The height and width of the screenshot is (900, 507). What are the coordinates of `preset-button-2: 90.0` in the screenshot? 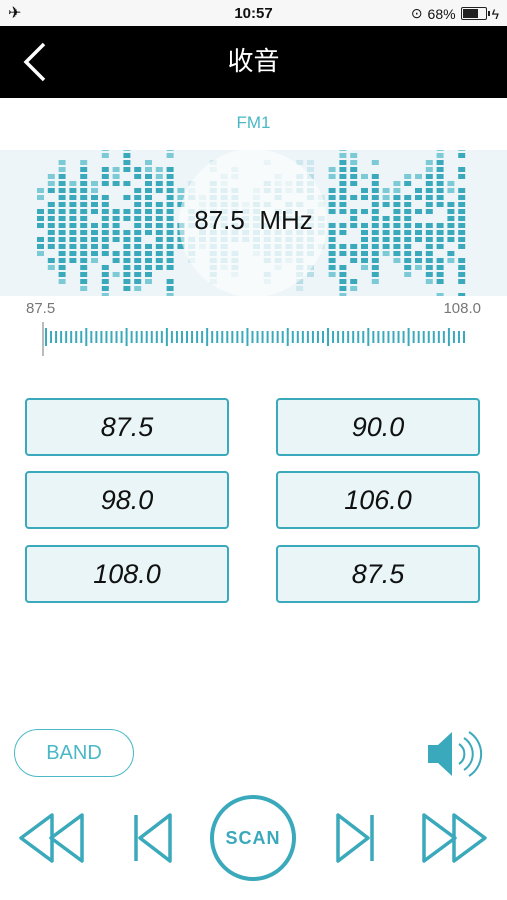 It's located at (378, 427).